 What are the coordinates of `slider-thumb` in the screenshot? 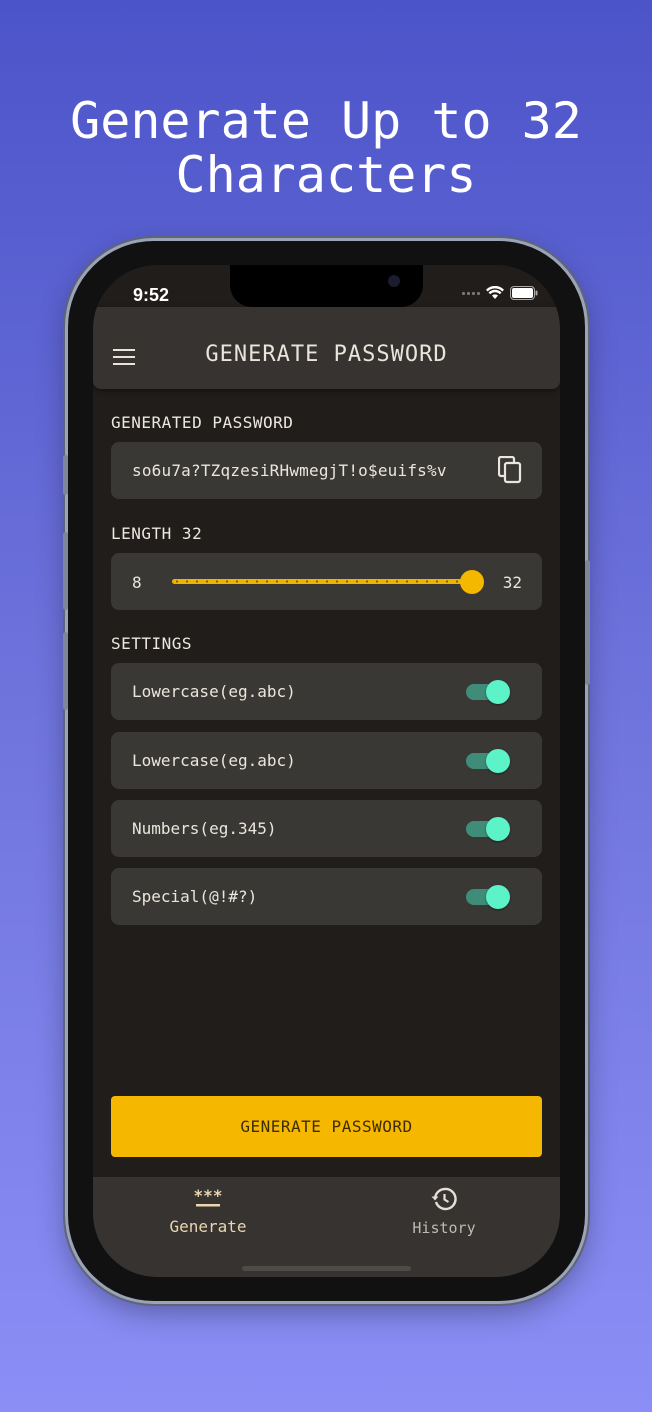 It's located at (472, 582).